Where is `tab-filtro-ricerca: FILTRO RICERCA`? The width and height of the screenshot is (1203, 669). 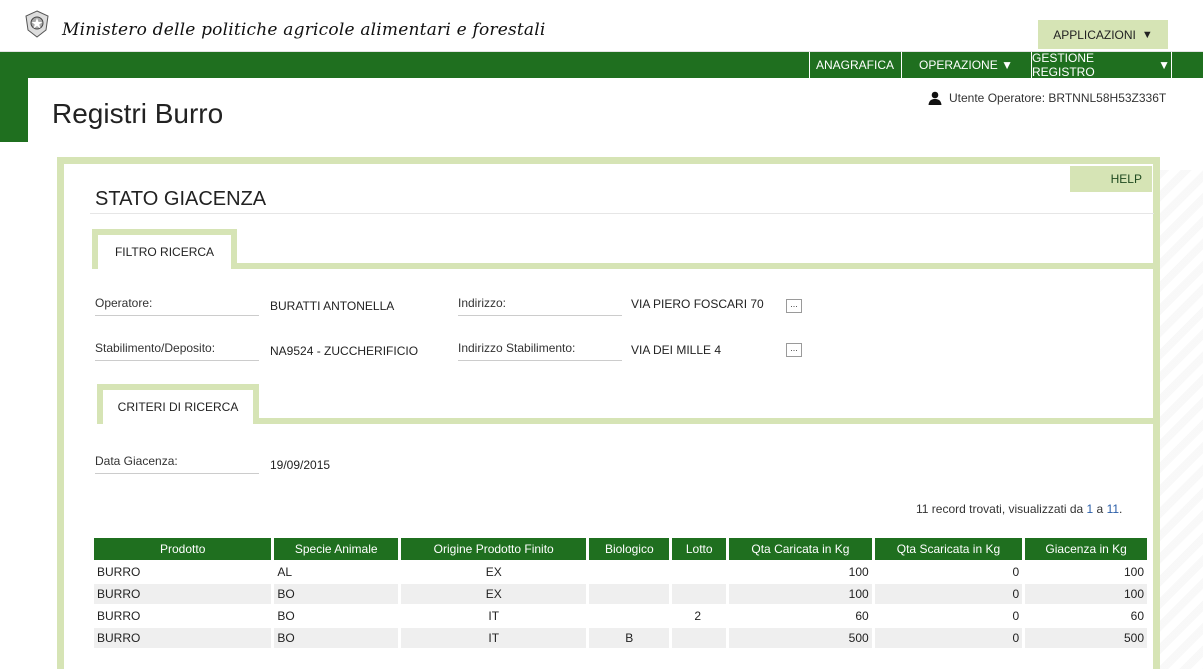 tab-filtro-ricerca: FILTRO RICERCA is located at coordinates (164, 249).